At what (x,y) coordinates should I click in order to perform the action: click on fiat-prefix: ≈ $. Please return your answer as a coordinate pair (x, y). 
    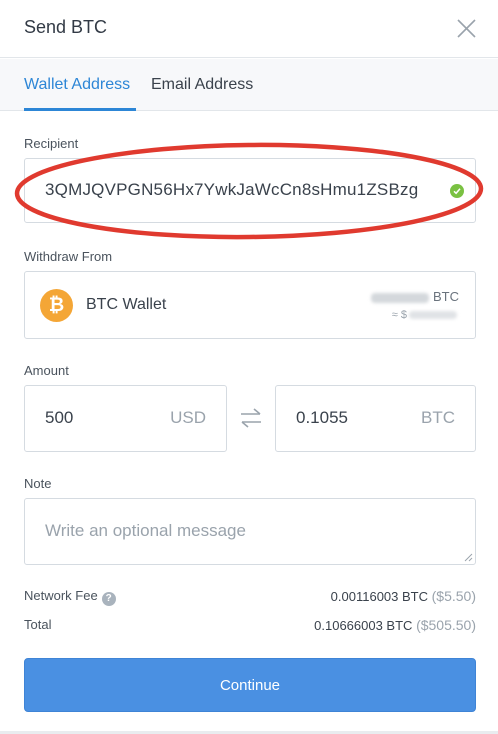
    Looking at the image, I should click on (399, 315).